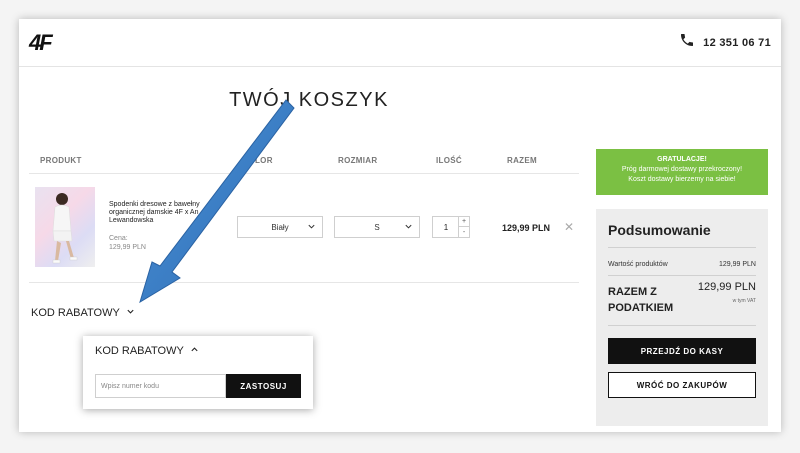  I want to click on chevron-up-icon, so click(194, 351).